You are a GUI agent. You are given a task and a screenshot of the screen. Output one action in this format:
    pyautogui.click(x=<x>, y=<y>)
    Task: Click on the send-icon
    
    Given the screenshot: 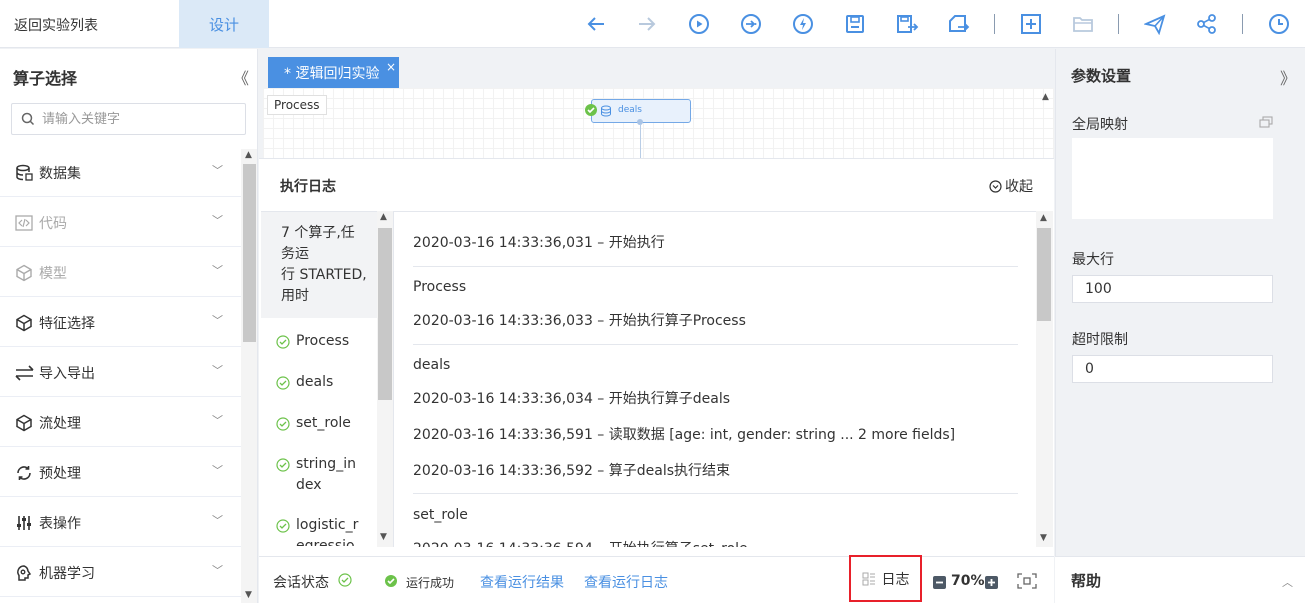 What is the action you would take?
    pyautogui.click(x=1155, y=24)
    